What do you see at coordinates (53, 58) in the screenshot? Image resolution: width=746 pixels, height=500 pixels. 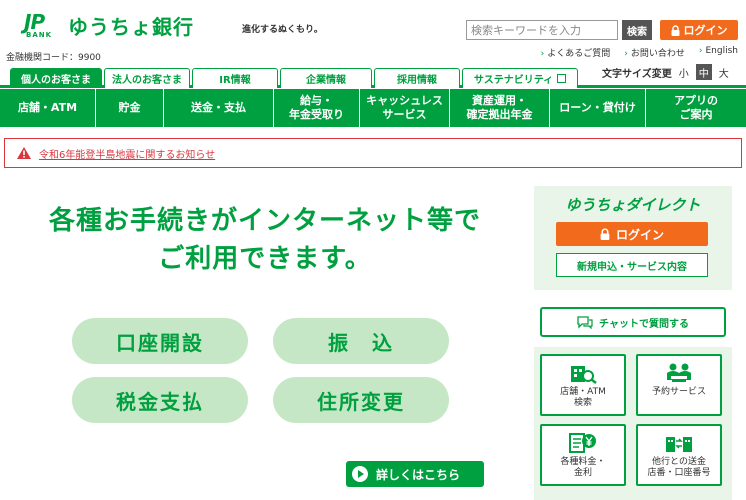 I see `bank-code: 金融機関コード：9900` at bounding box center [53, 58].